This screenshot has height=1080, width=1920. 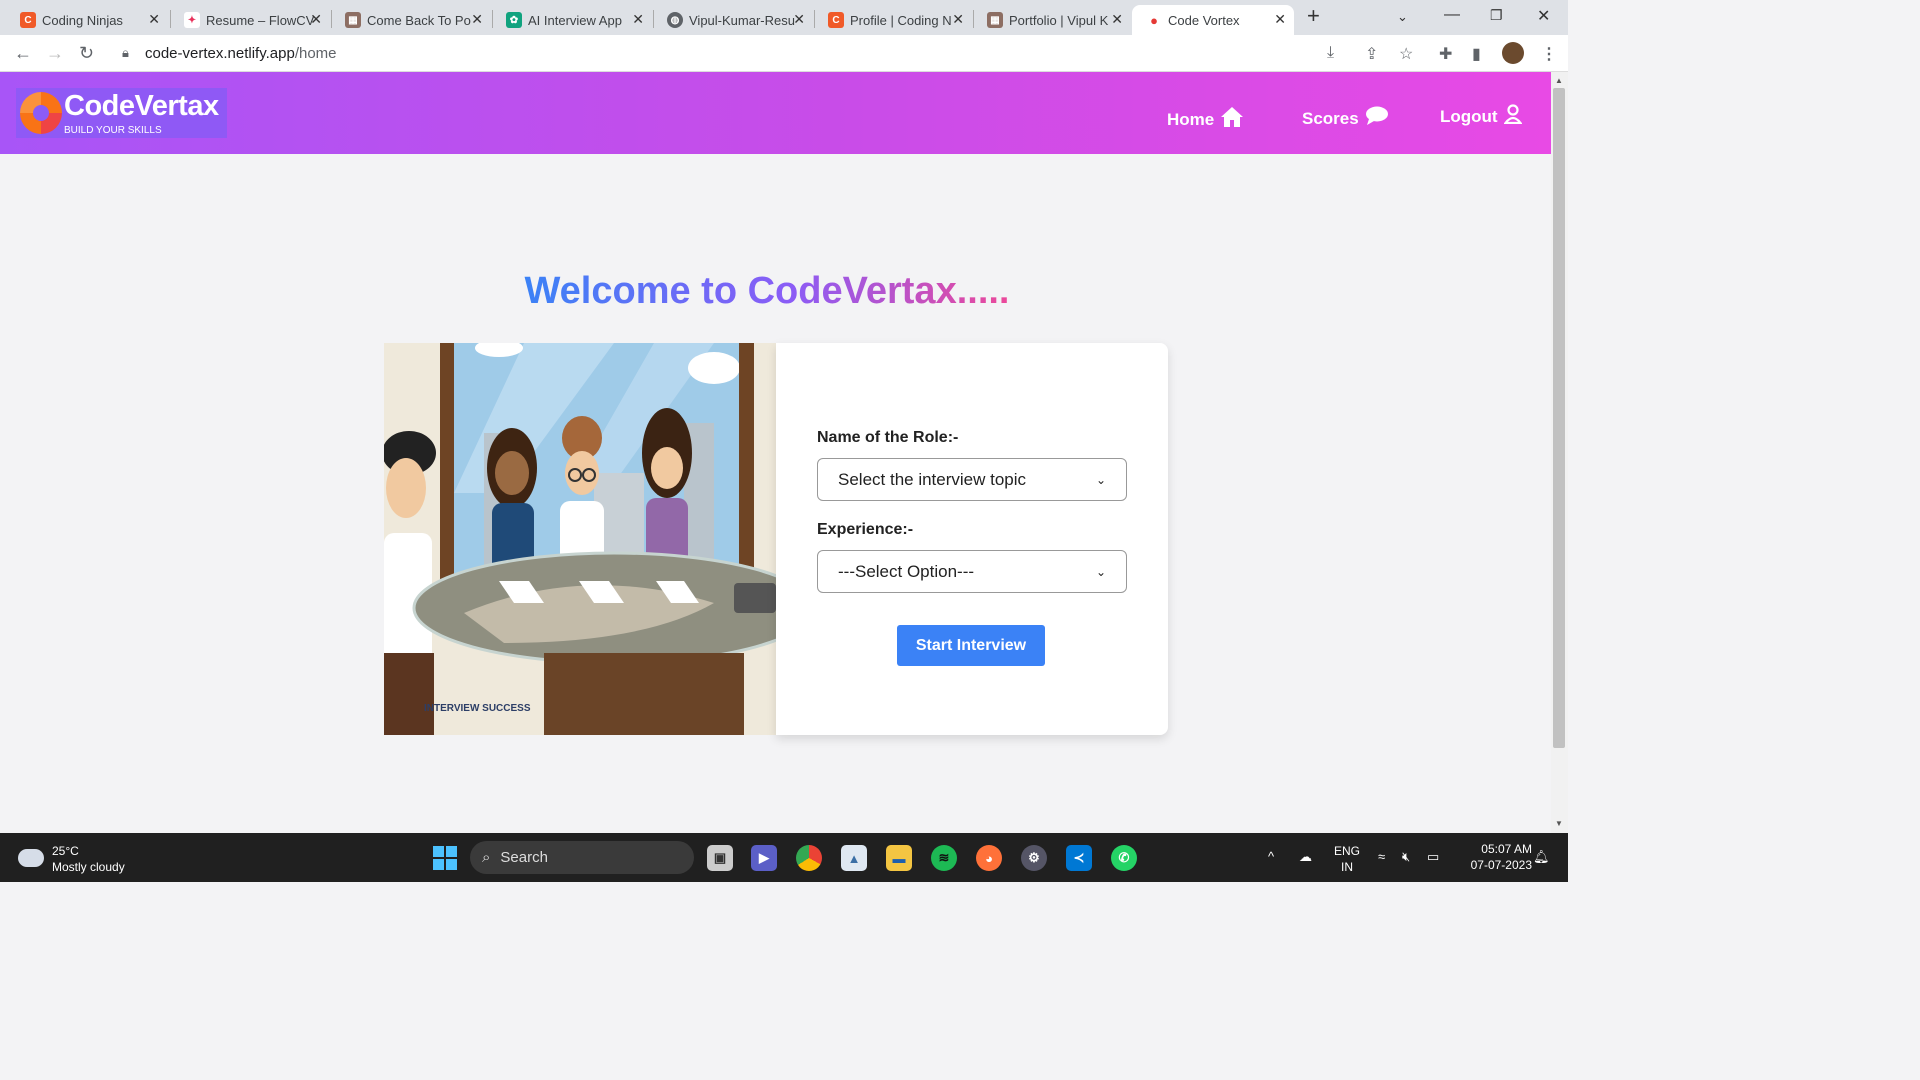 What do you see at coordinates (1059, 20) in the screenshot?
I see `tab-label: Portfolio | Vipul K` at bounding box center [1059, 20].